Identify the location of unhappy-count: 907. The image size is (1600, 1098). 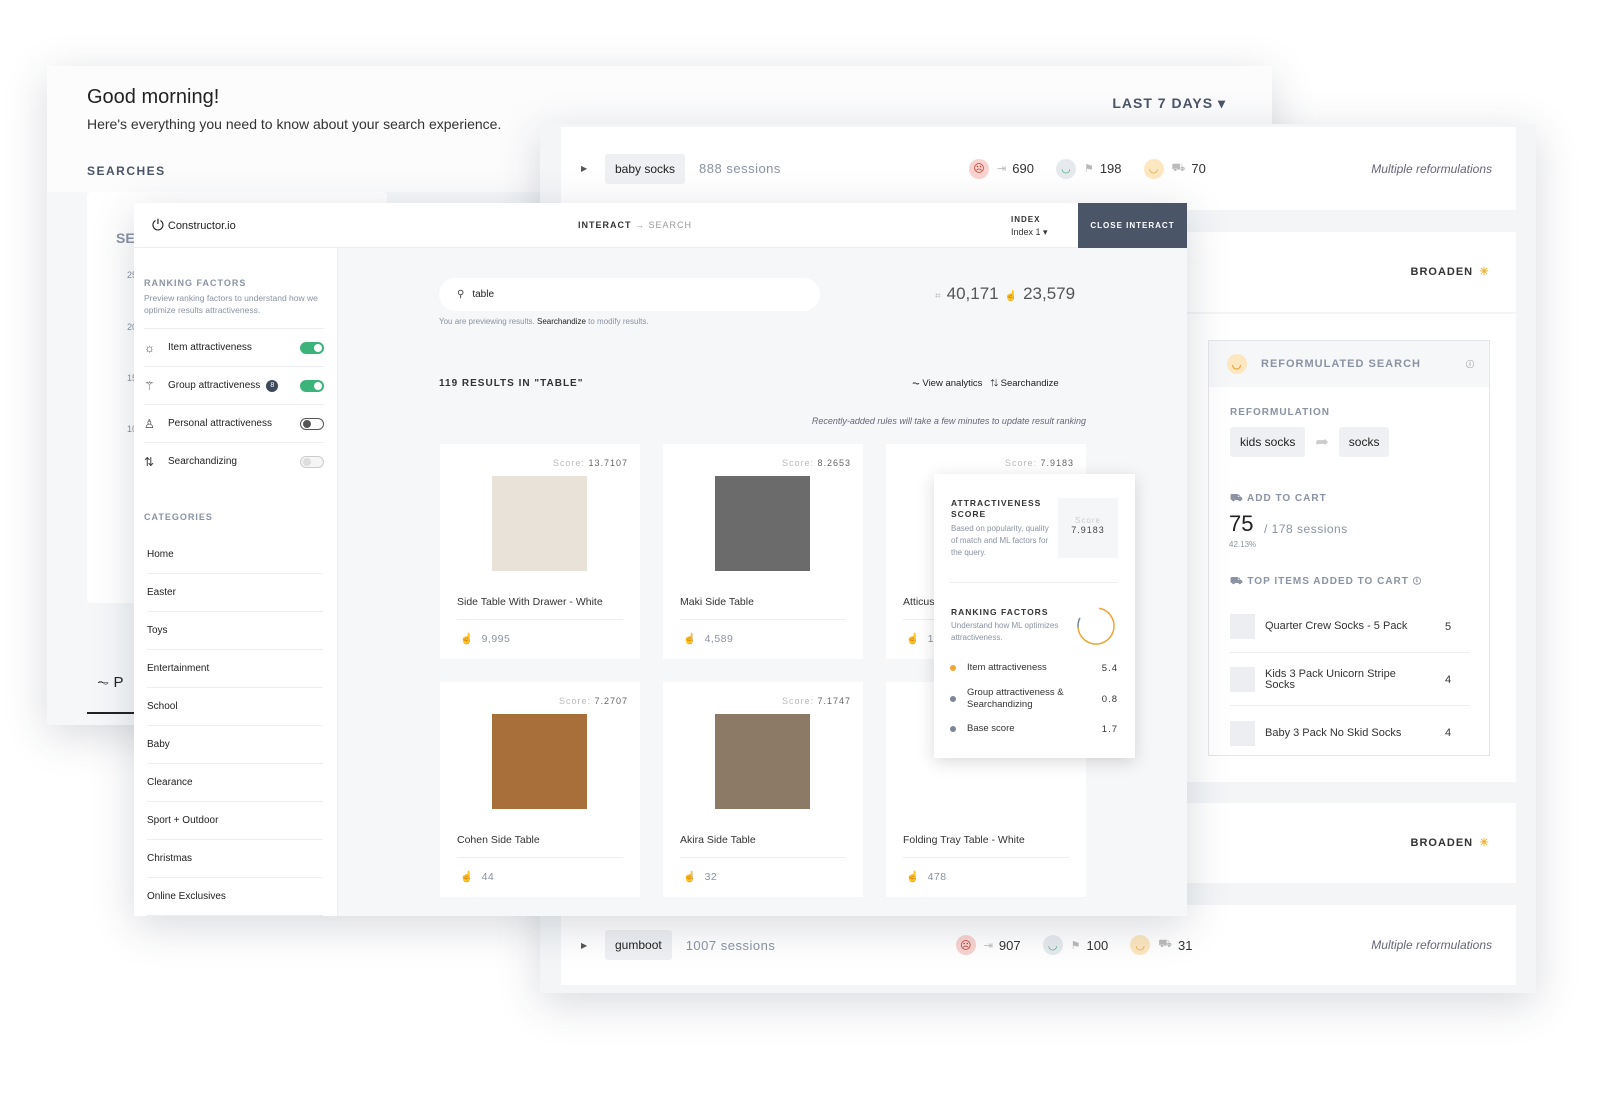
(1009, 945).